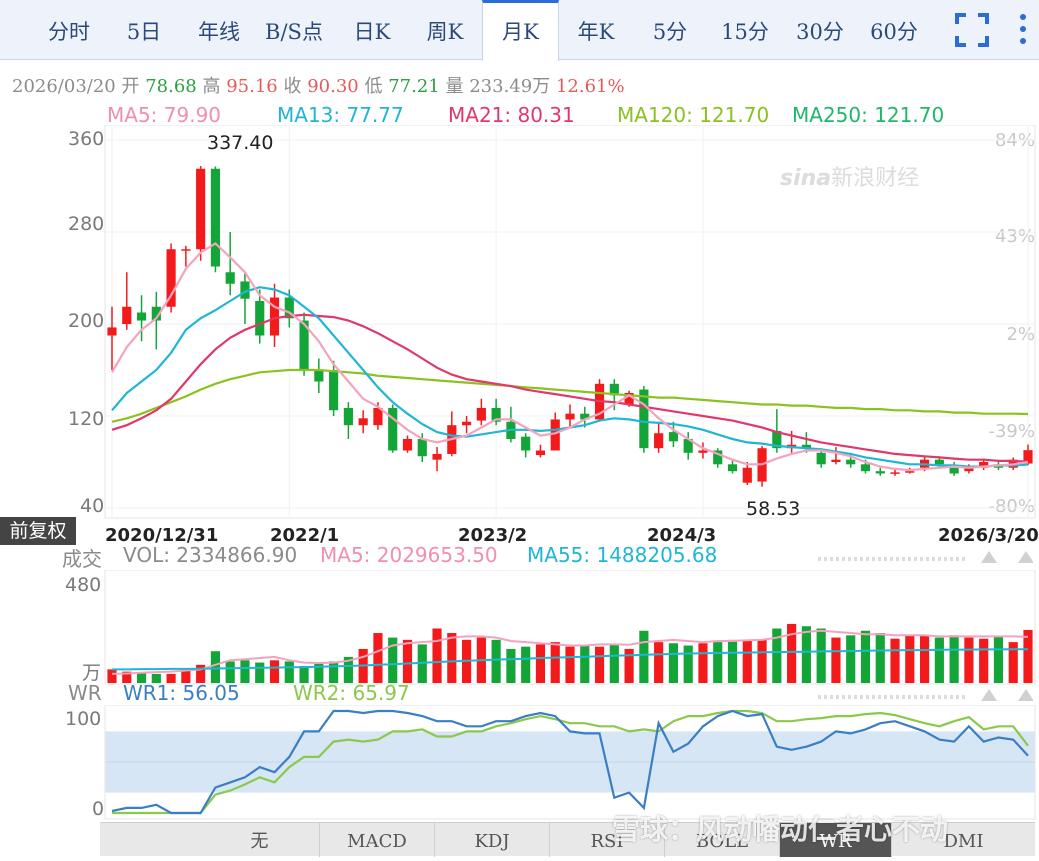  What do you see at coordinates (596, 30) in the screenshot?
I see `tab-yearly-k: 年K` at bounding box center [596, 30].